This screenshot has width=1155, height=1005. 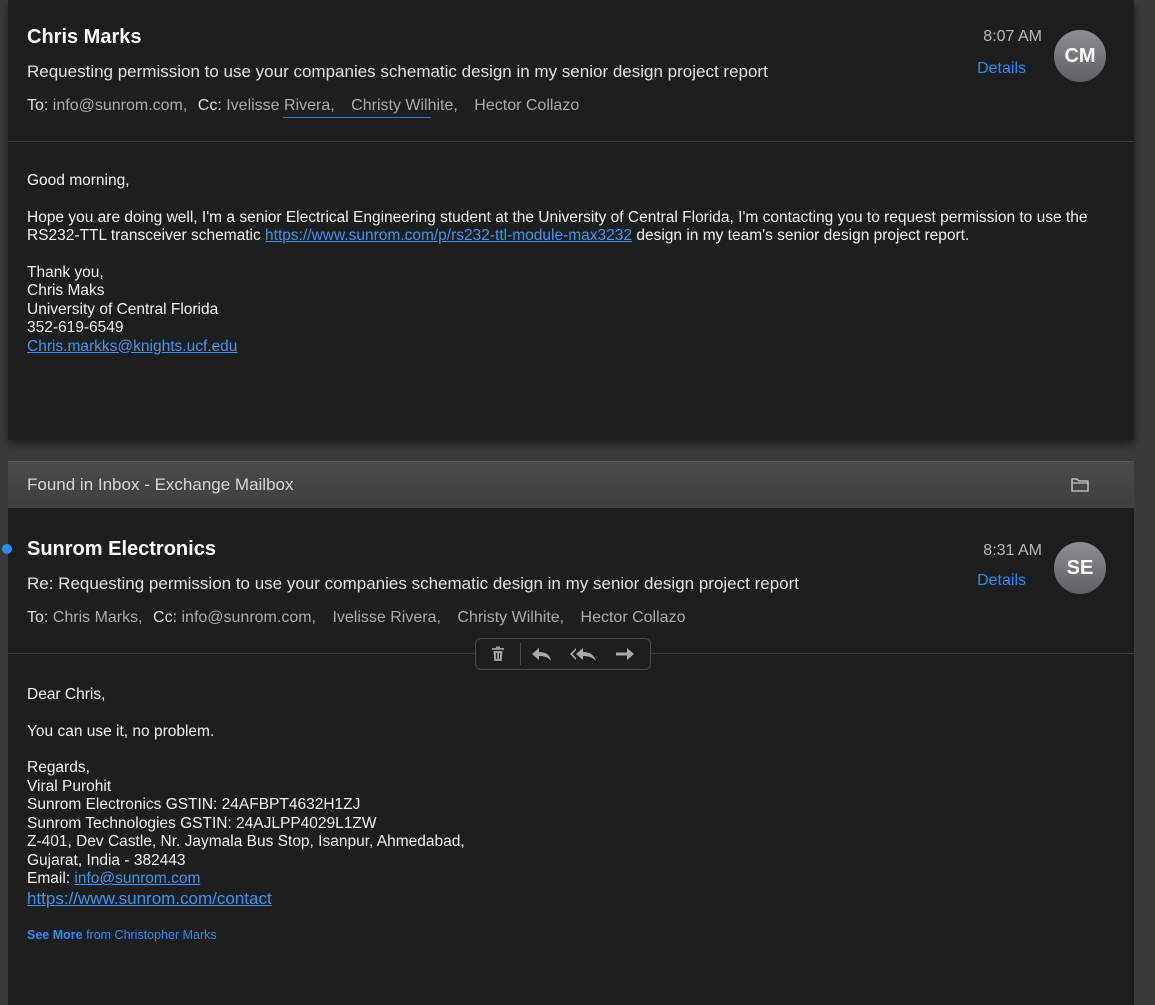 What do you see at coordinates (7, 549) in the screenshot?
I see `unread-indicator` at bounding box center [7, 549].